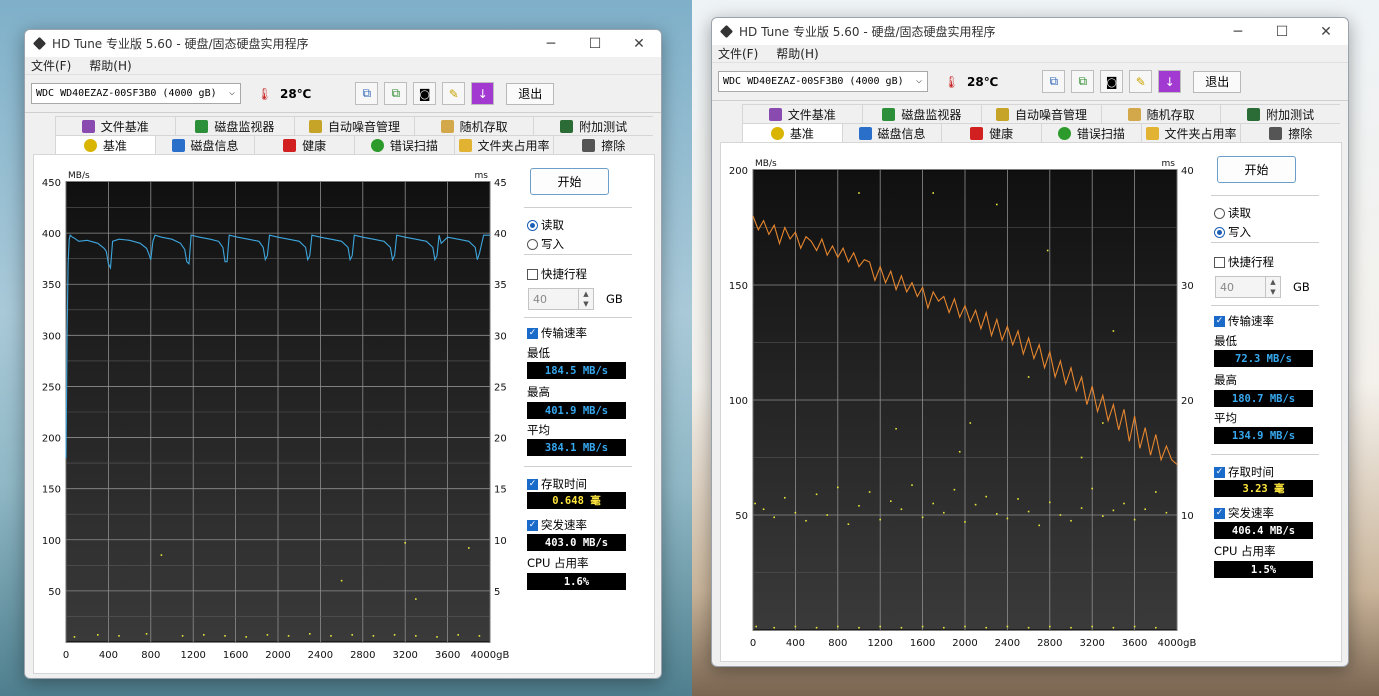 This screenshot has width=1379, height=696. I want to click on y2-tick-label: 45, so click(500, 183).